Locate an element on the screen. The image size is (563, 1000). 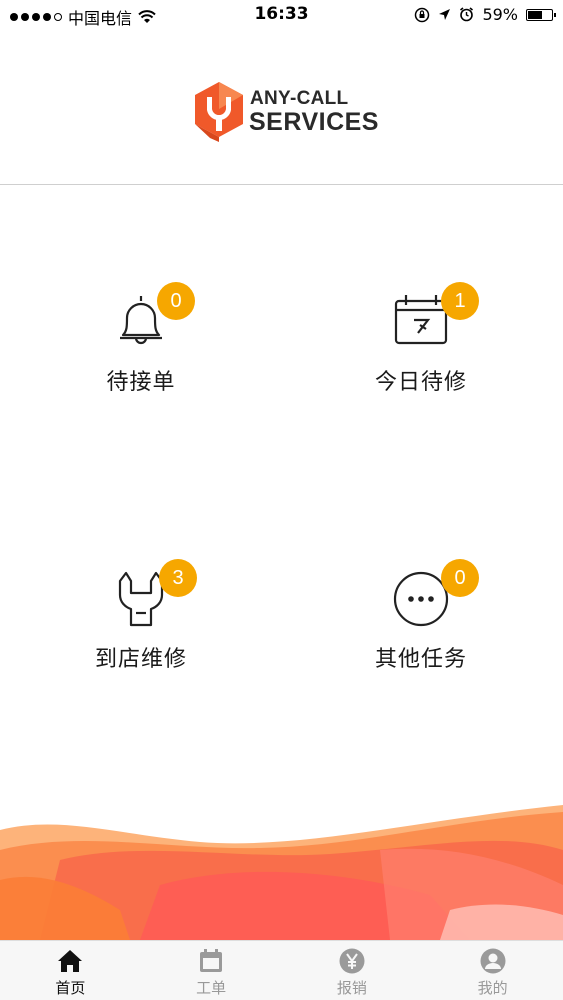
tab-home: 首页 is located at coordinates (70, 970).